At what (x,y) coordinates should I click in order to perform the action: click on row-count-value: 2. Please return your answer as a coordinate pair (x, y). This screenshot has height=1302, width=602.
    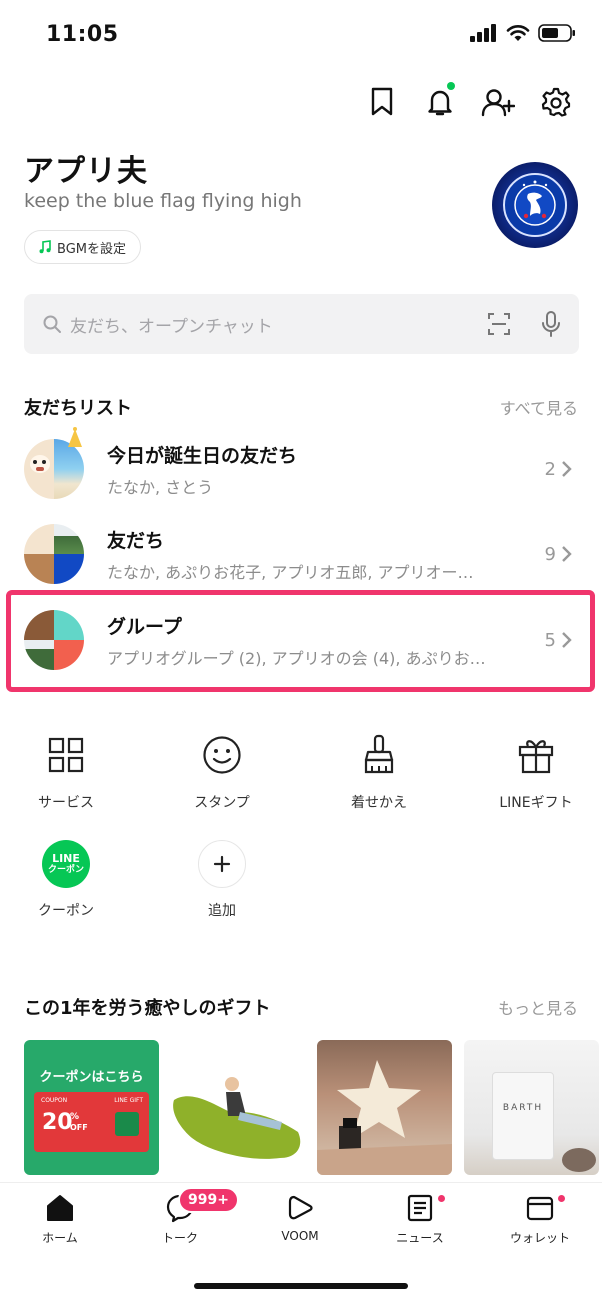
    Looking at the image, I should click on (550, 469).